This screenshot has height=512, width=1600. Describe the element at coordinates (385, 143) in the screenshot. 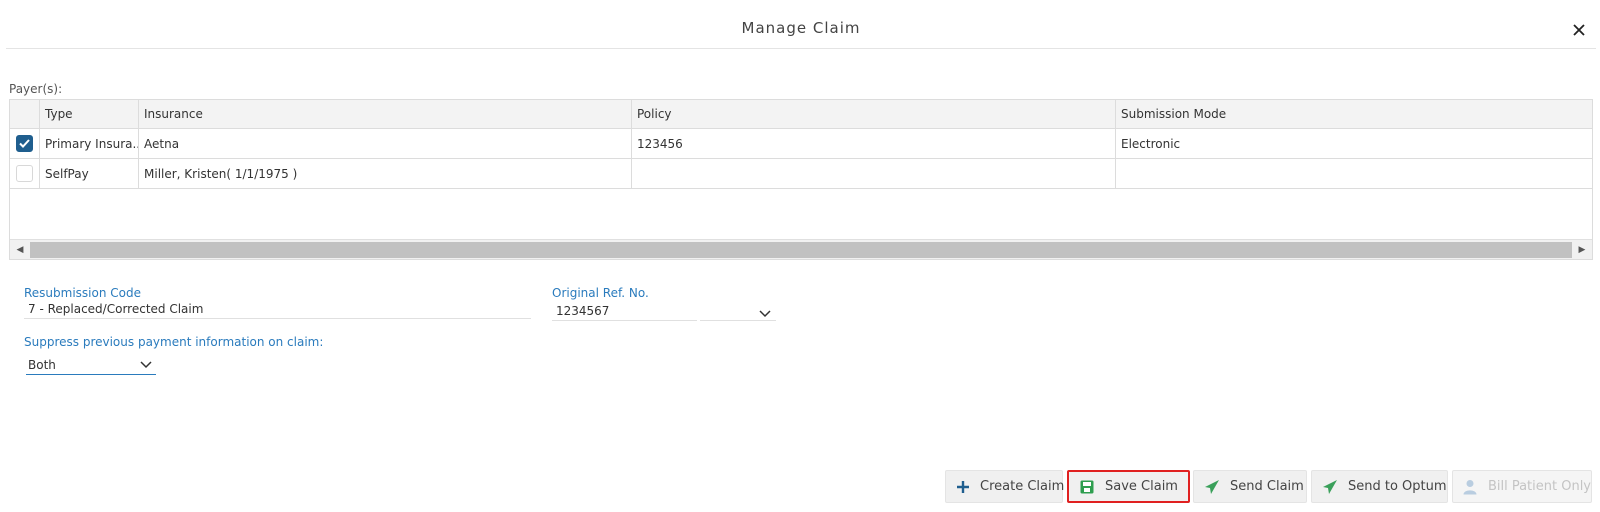

I see `cell-insurance: Aetna` at that location.